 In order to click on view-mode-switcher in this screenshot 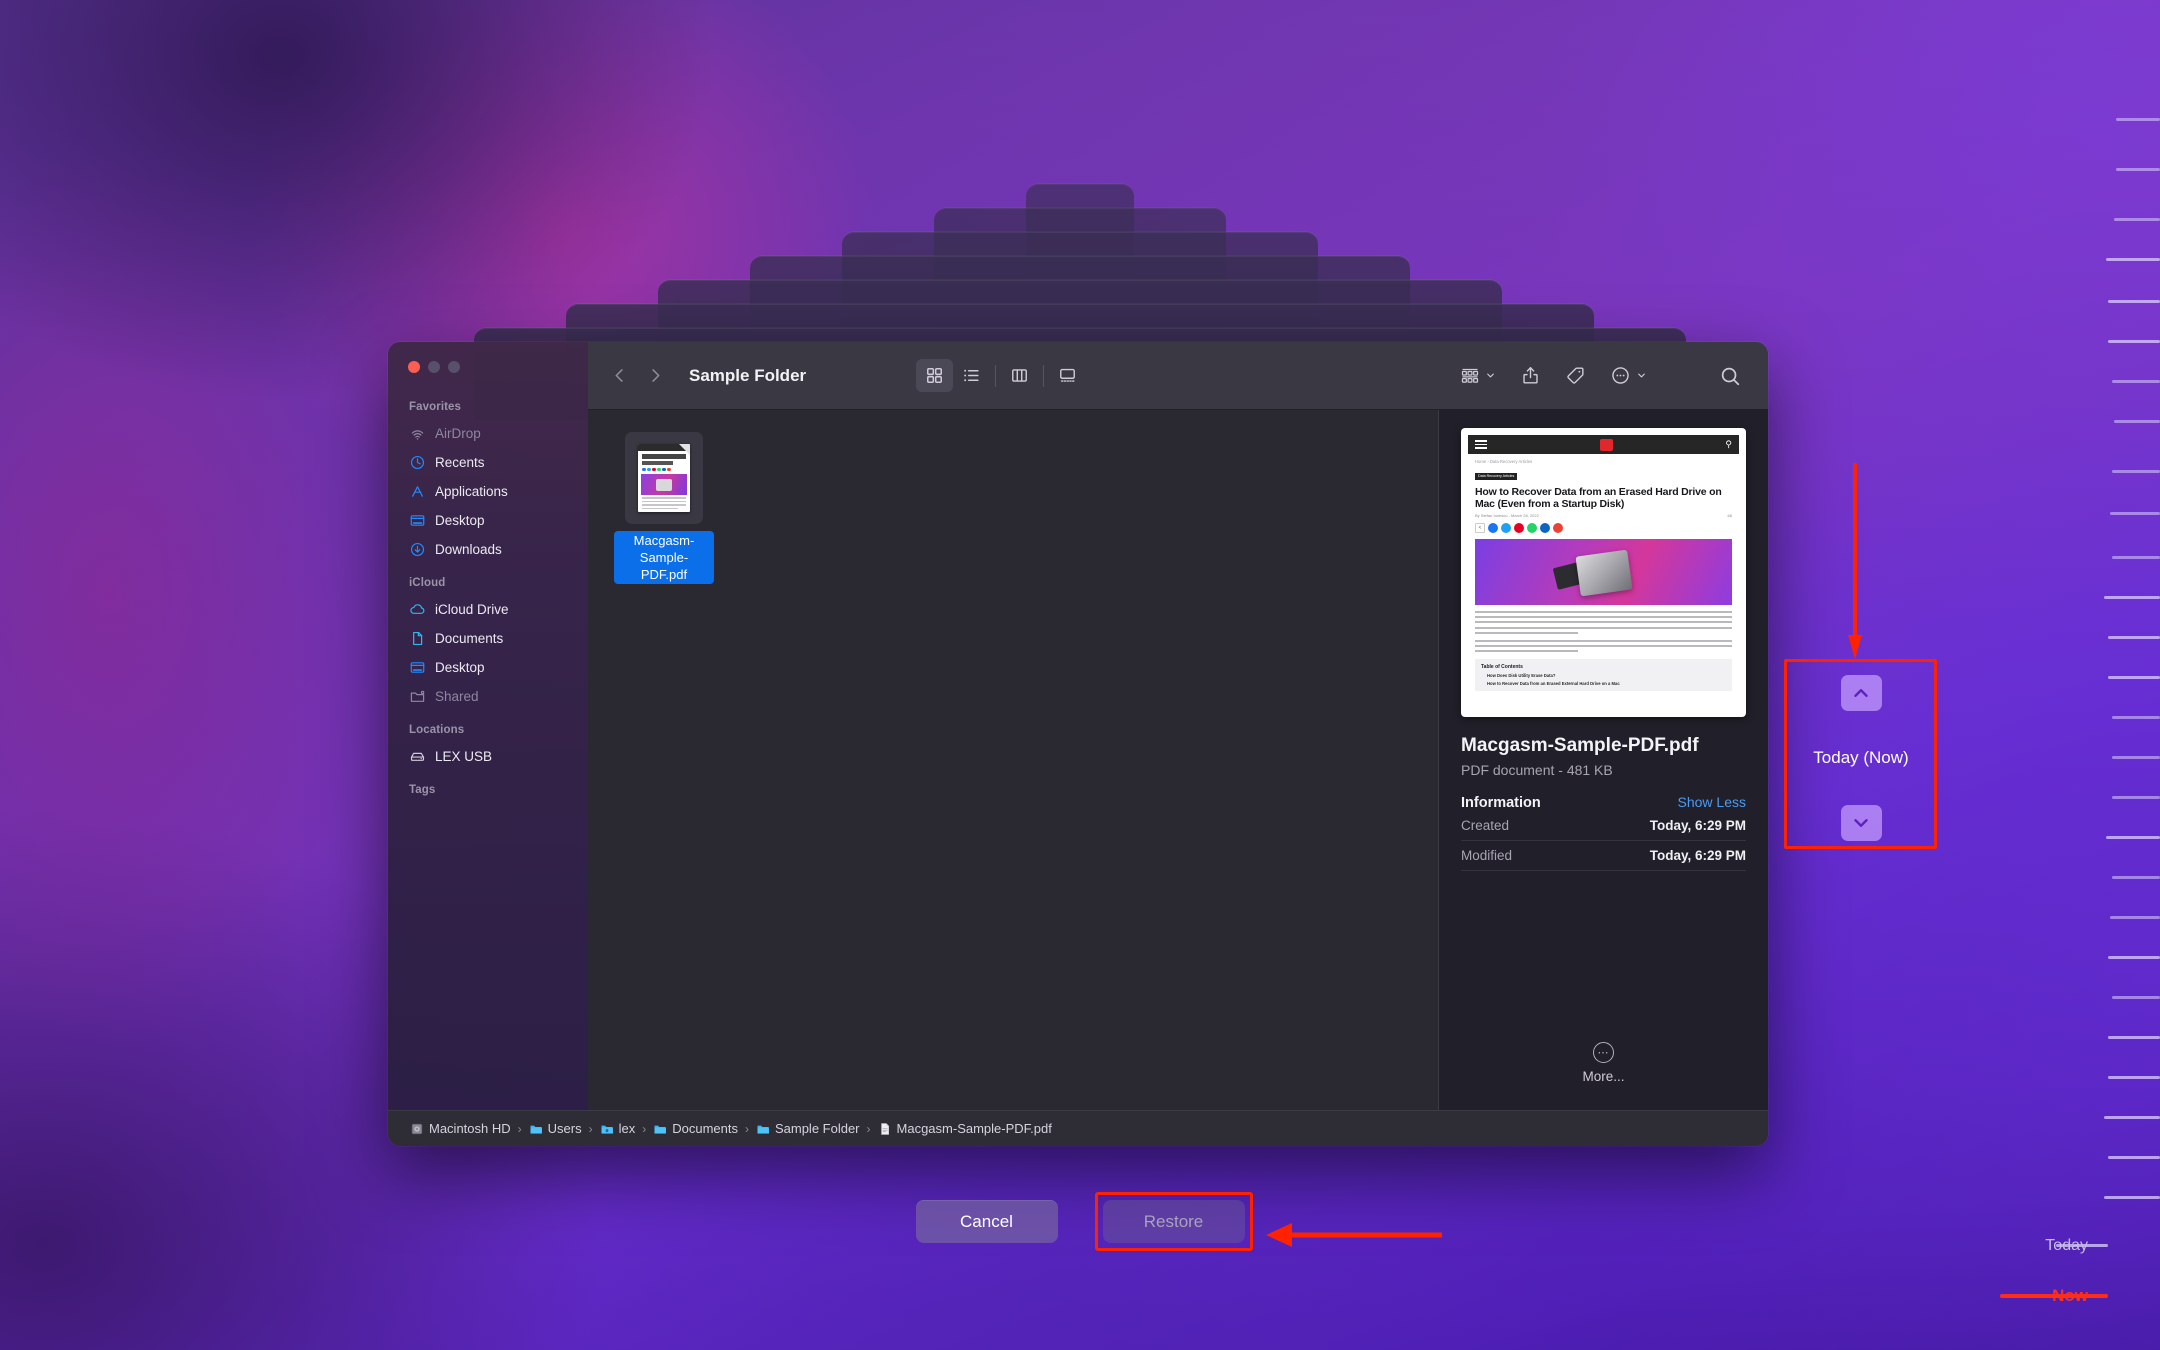, I will do `click(1001, 375)`.